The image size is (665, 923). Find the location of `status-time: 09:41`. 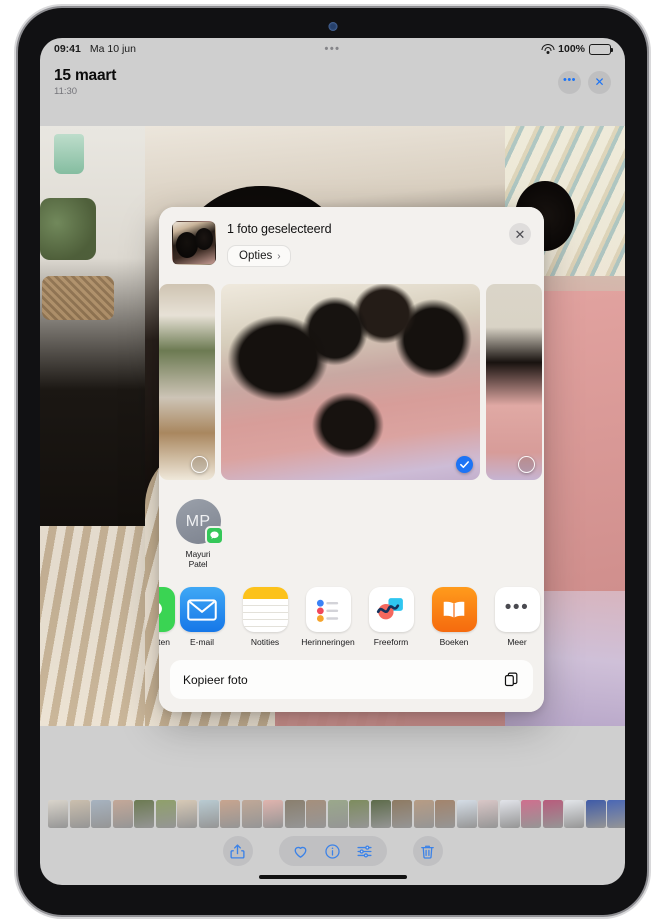

status-time: 09:41 is located at coordinates (67, 49).